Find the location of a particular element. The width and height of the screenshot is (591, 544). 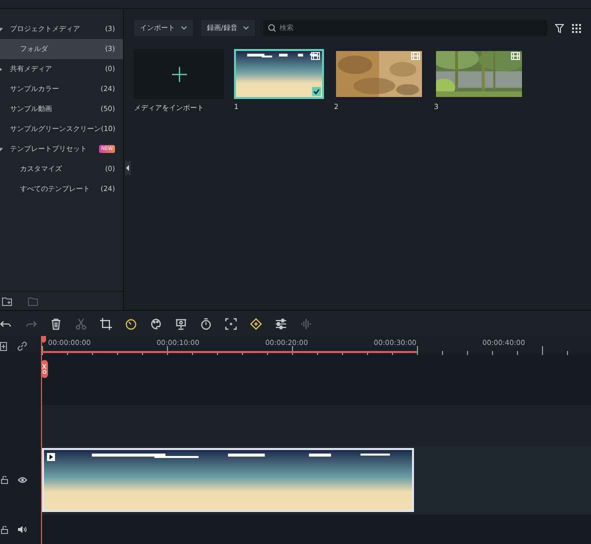

sliders-icon is located at coordinates (281, 324).